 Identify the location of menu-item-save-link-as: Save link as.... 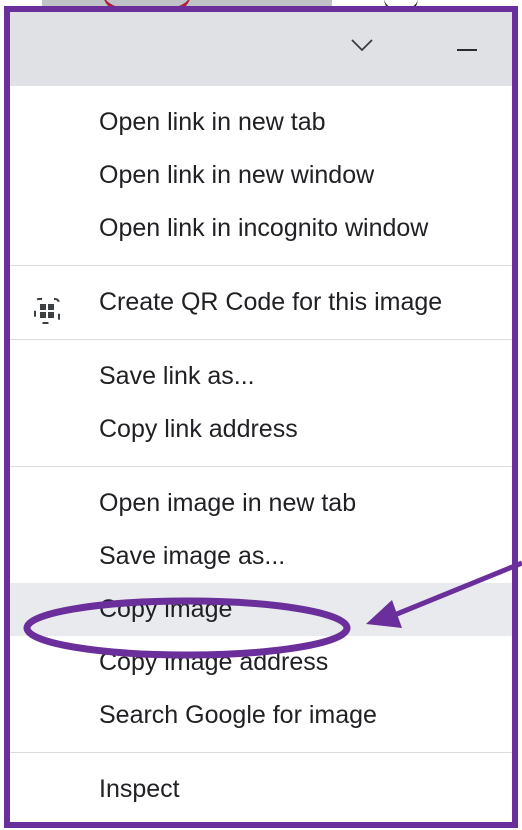
(261, 376).